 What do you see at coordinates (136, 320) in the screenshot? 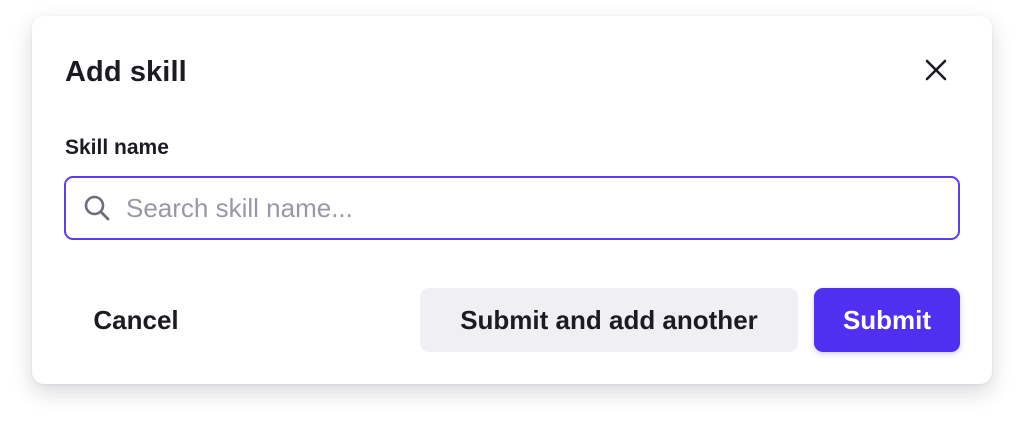
I see `cancel-button: Cancel` at bounding box center [136, 320].